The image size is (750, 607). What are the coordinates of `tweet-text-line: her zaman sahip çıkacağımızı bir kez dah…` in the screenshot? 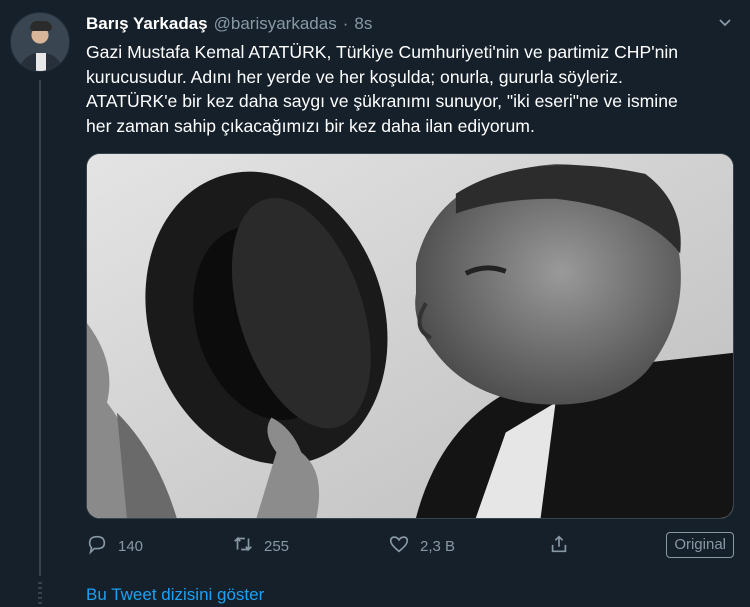 It's located at (310, 125).